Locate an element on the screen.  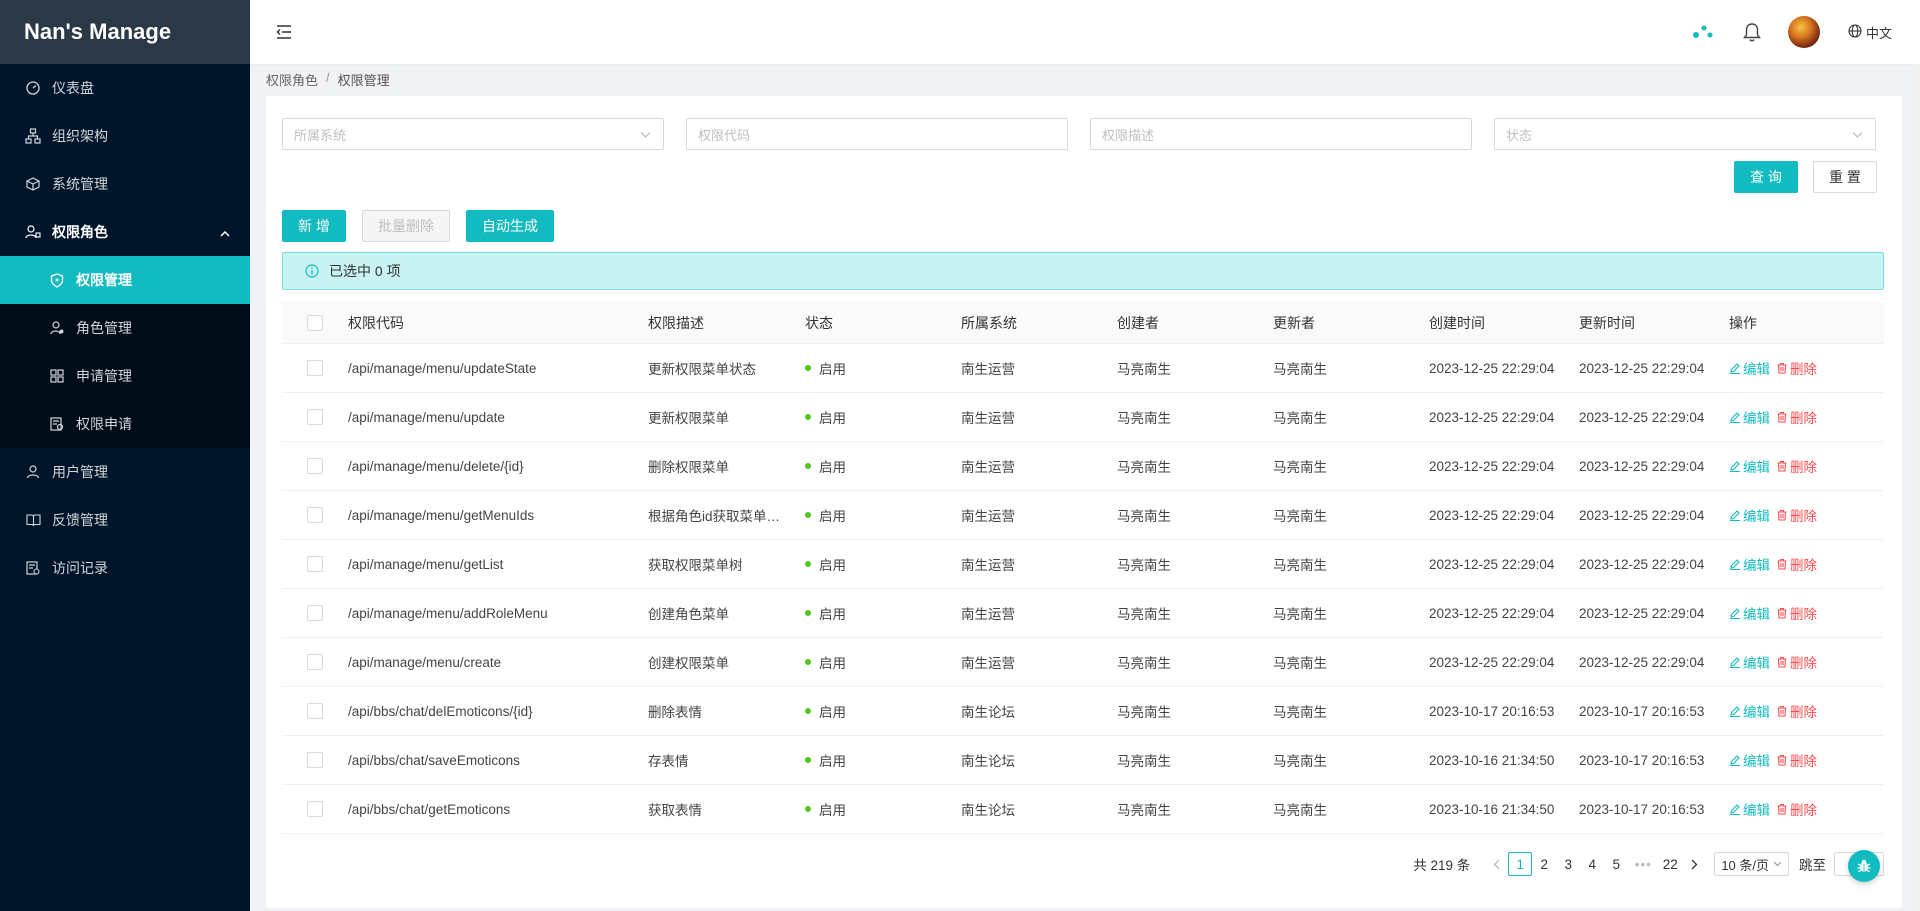
menu-collapse-icon is located at coordinates (284, 32).